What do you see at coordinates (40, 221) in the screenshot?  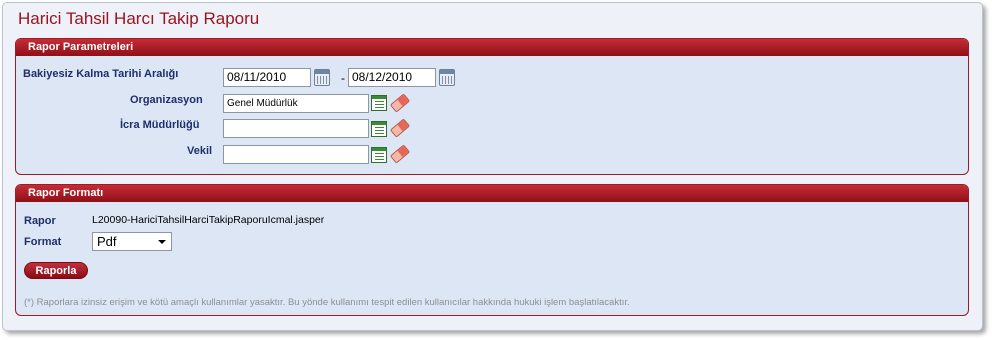 I see `rapor-label: Rapor` at bounding box center [40, 221].